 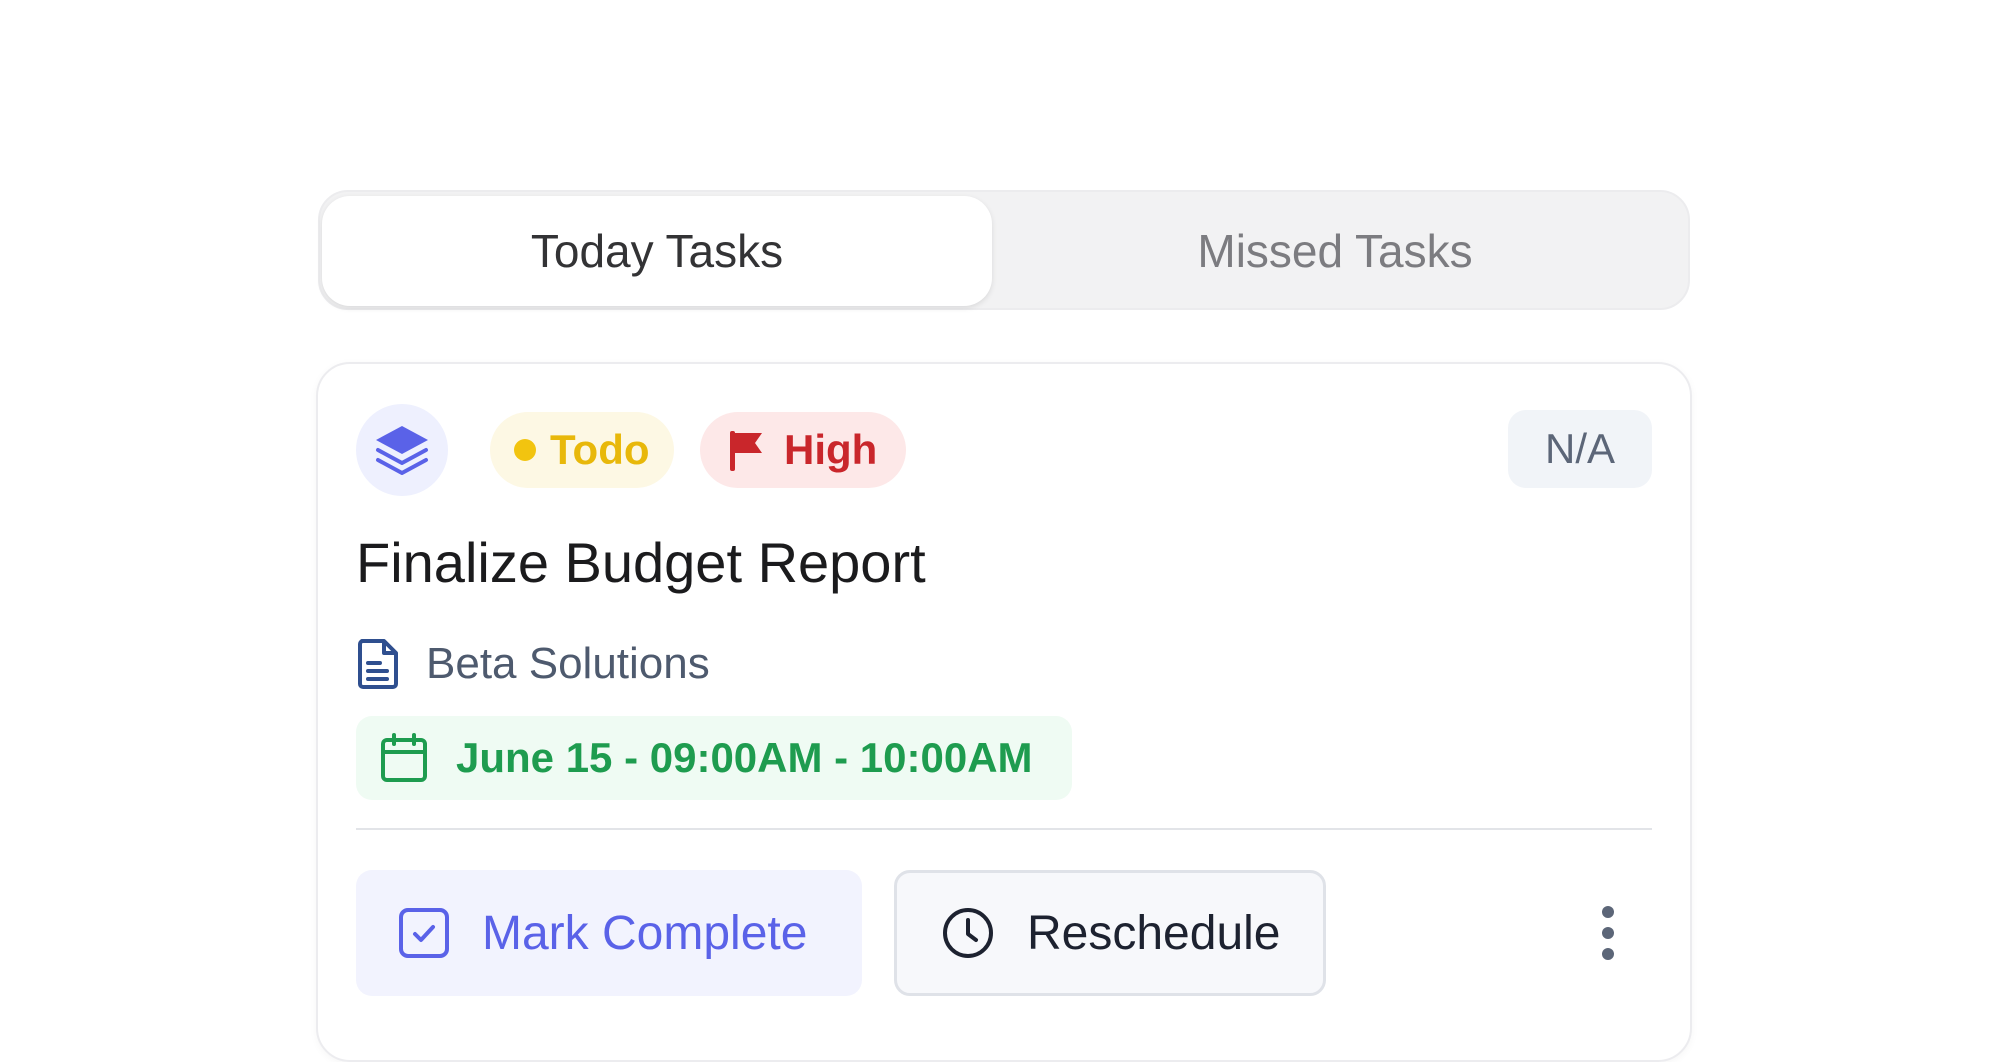 What do you see at coordinates (645, 933) in the screenshot?
I see `mark-complete-label: Mark Complete` at bounding box center [645, 933].